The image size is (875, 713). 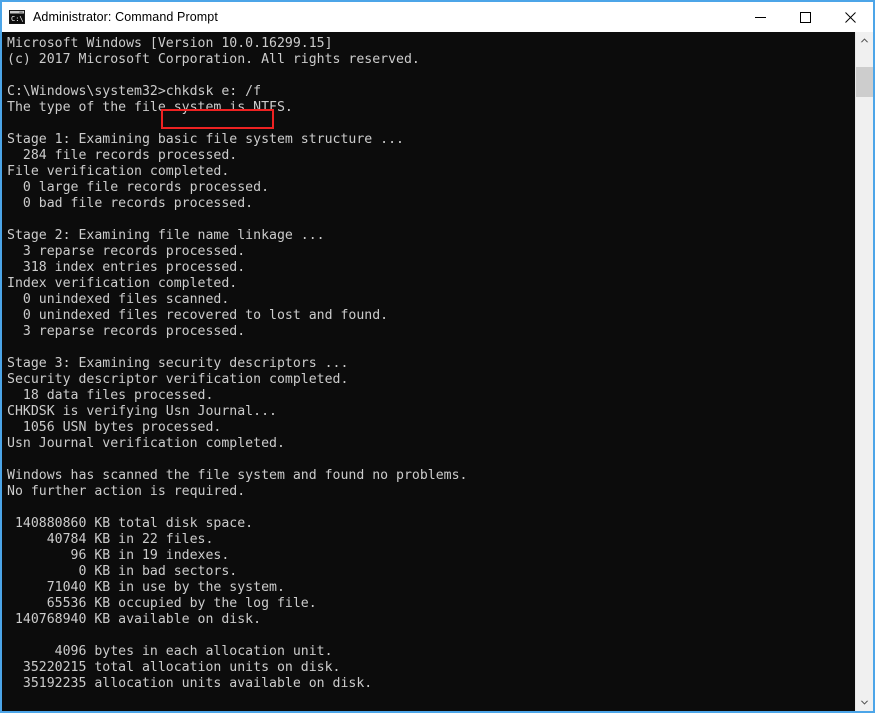 I want to click on minimize-icon, so click(x=760, y=17).